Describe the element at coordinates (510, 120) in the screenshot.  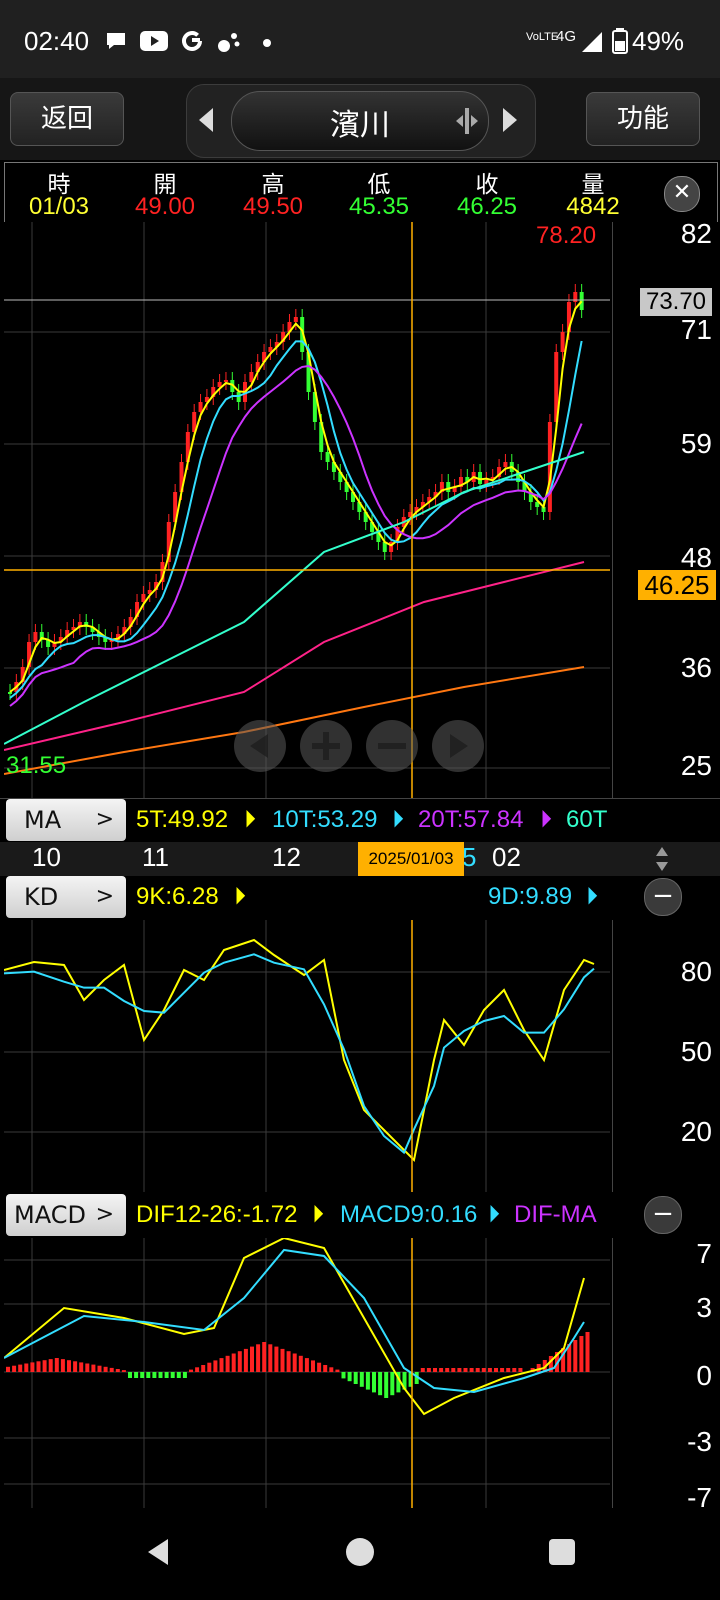
I see `next-stock-icon` at that location.